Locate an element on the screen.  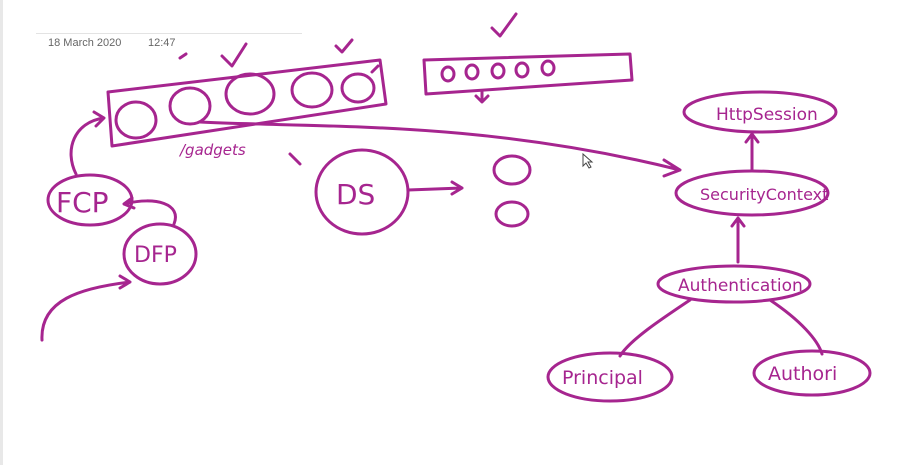
http-session-label: HttpSession is located at coordinates (767, 115).